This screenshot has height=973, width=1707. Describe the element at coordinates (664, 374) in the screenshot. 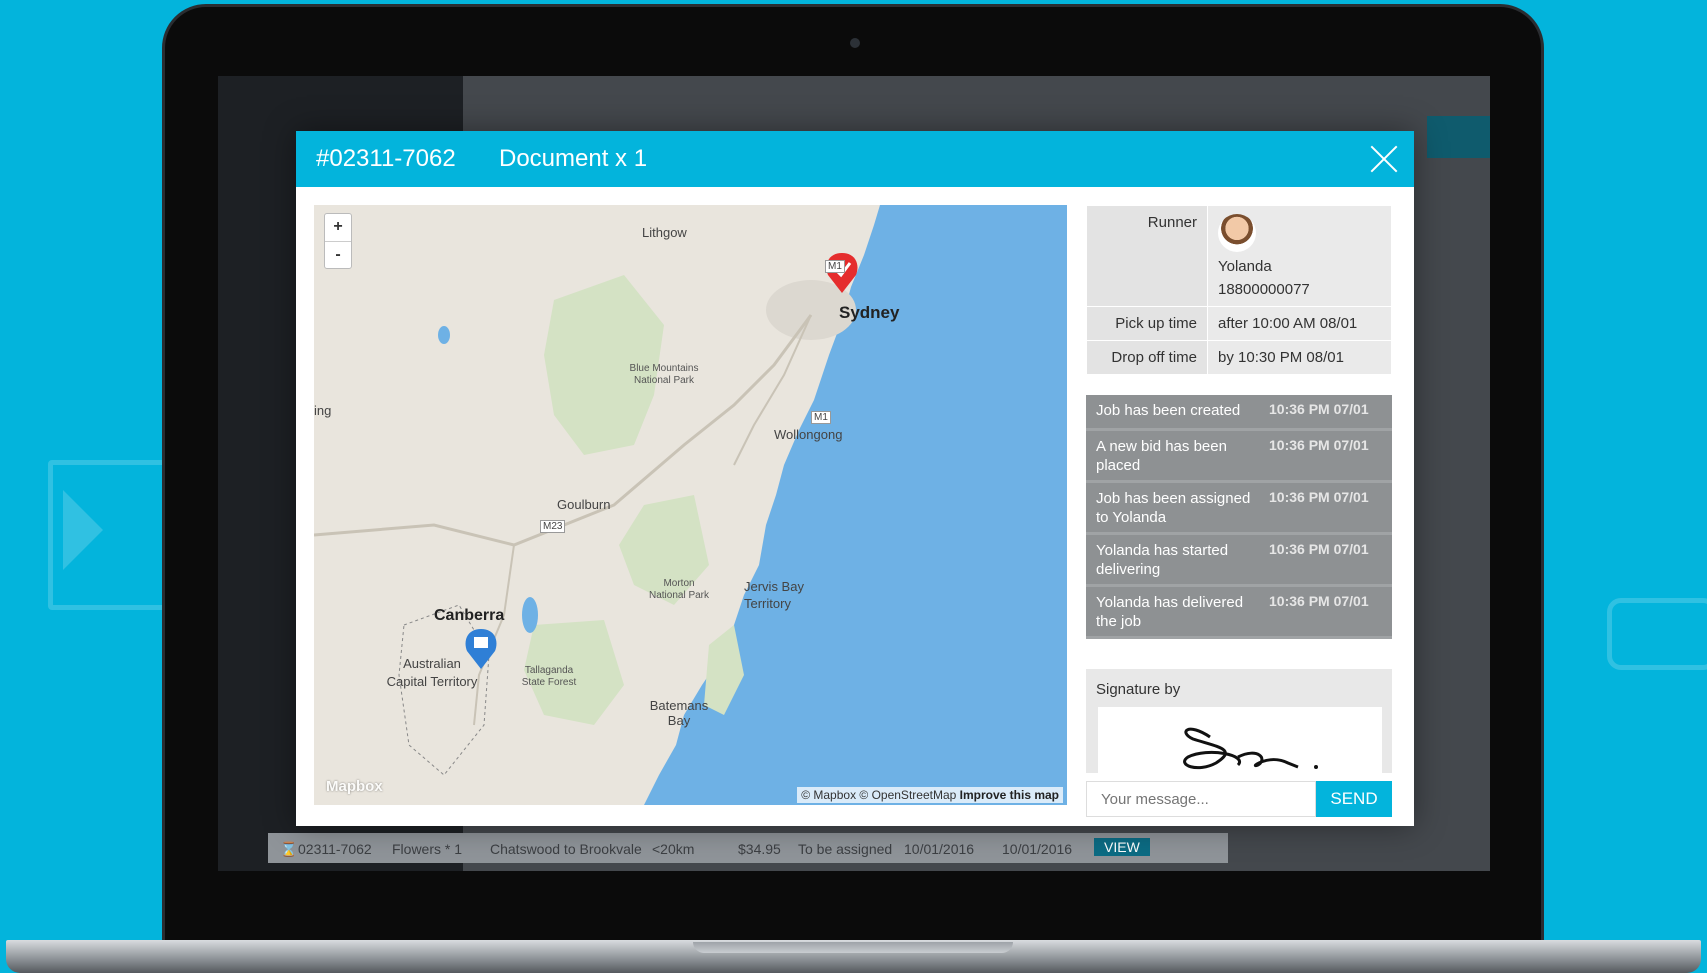

I see `map-label: Blue Mountains National Park` at that location.